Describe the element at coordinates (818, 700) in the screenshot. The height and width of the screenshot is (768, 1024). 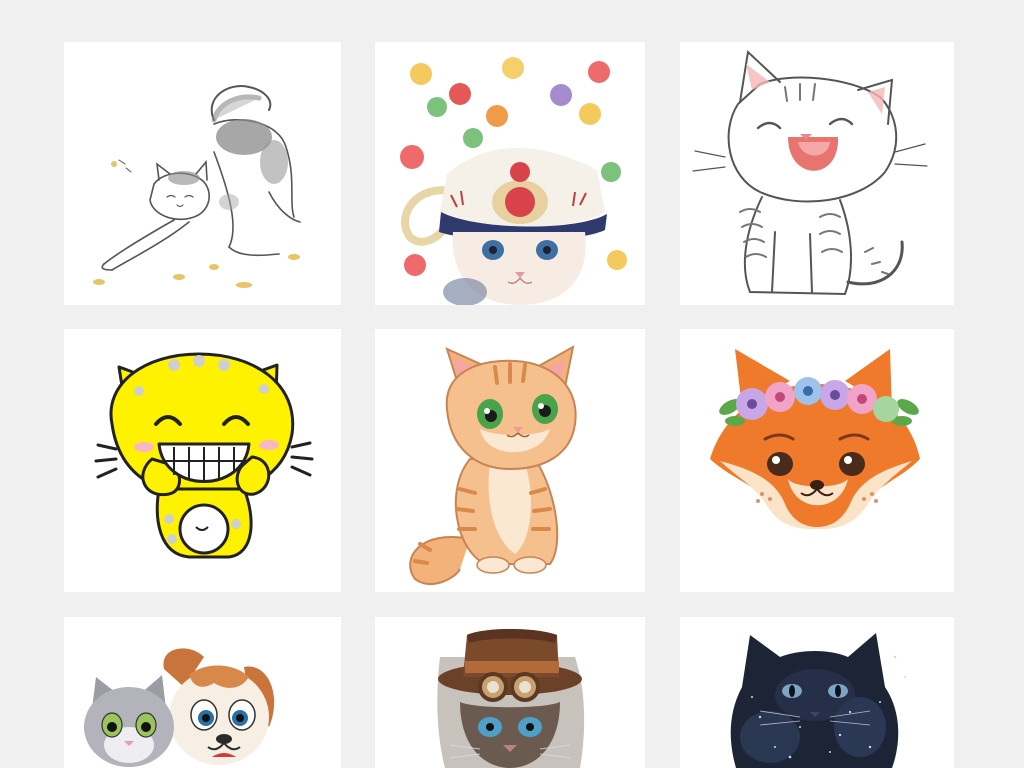
I see `galaxy-black-cat-illustration` at that location.